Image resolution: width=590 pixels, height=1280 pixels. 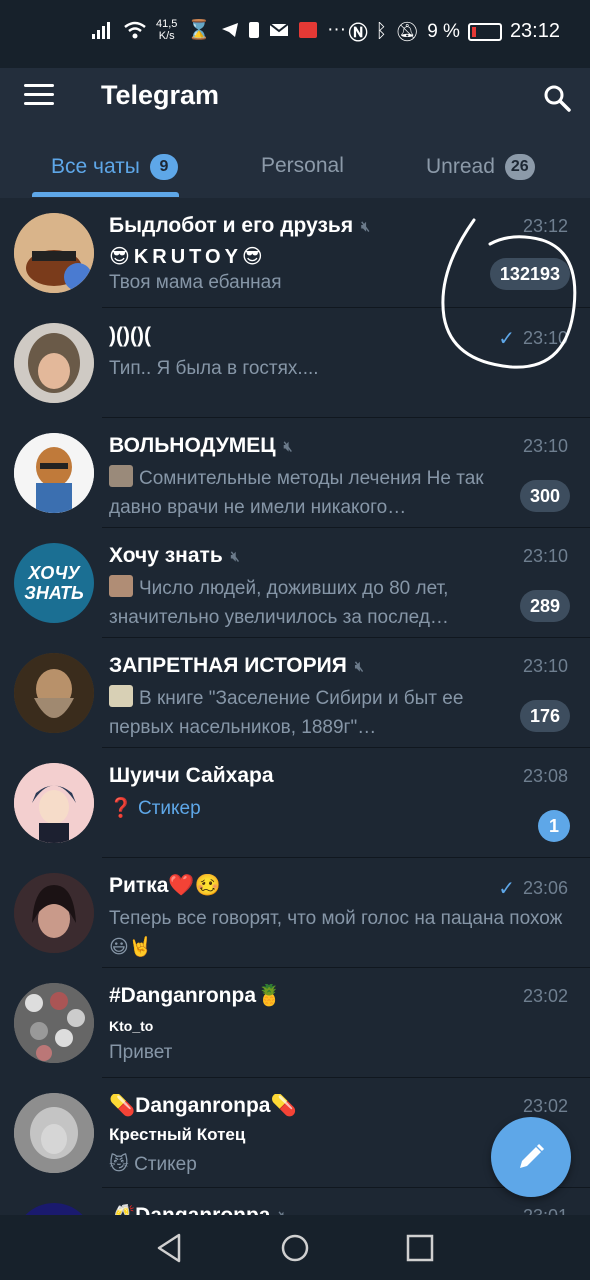 What do you see at coordinates (219, 30) in the screenshot?
I see `status-left: 41,5 K/s ⌛ ···` at bounding box center [219, 30].